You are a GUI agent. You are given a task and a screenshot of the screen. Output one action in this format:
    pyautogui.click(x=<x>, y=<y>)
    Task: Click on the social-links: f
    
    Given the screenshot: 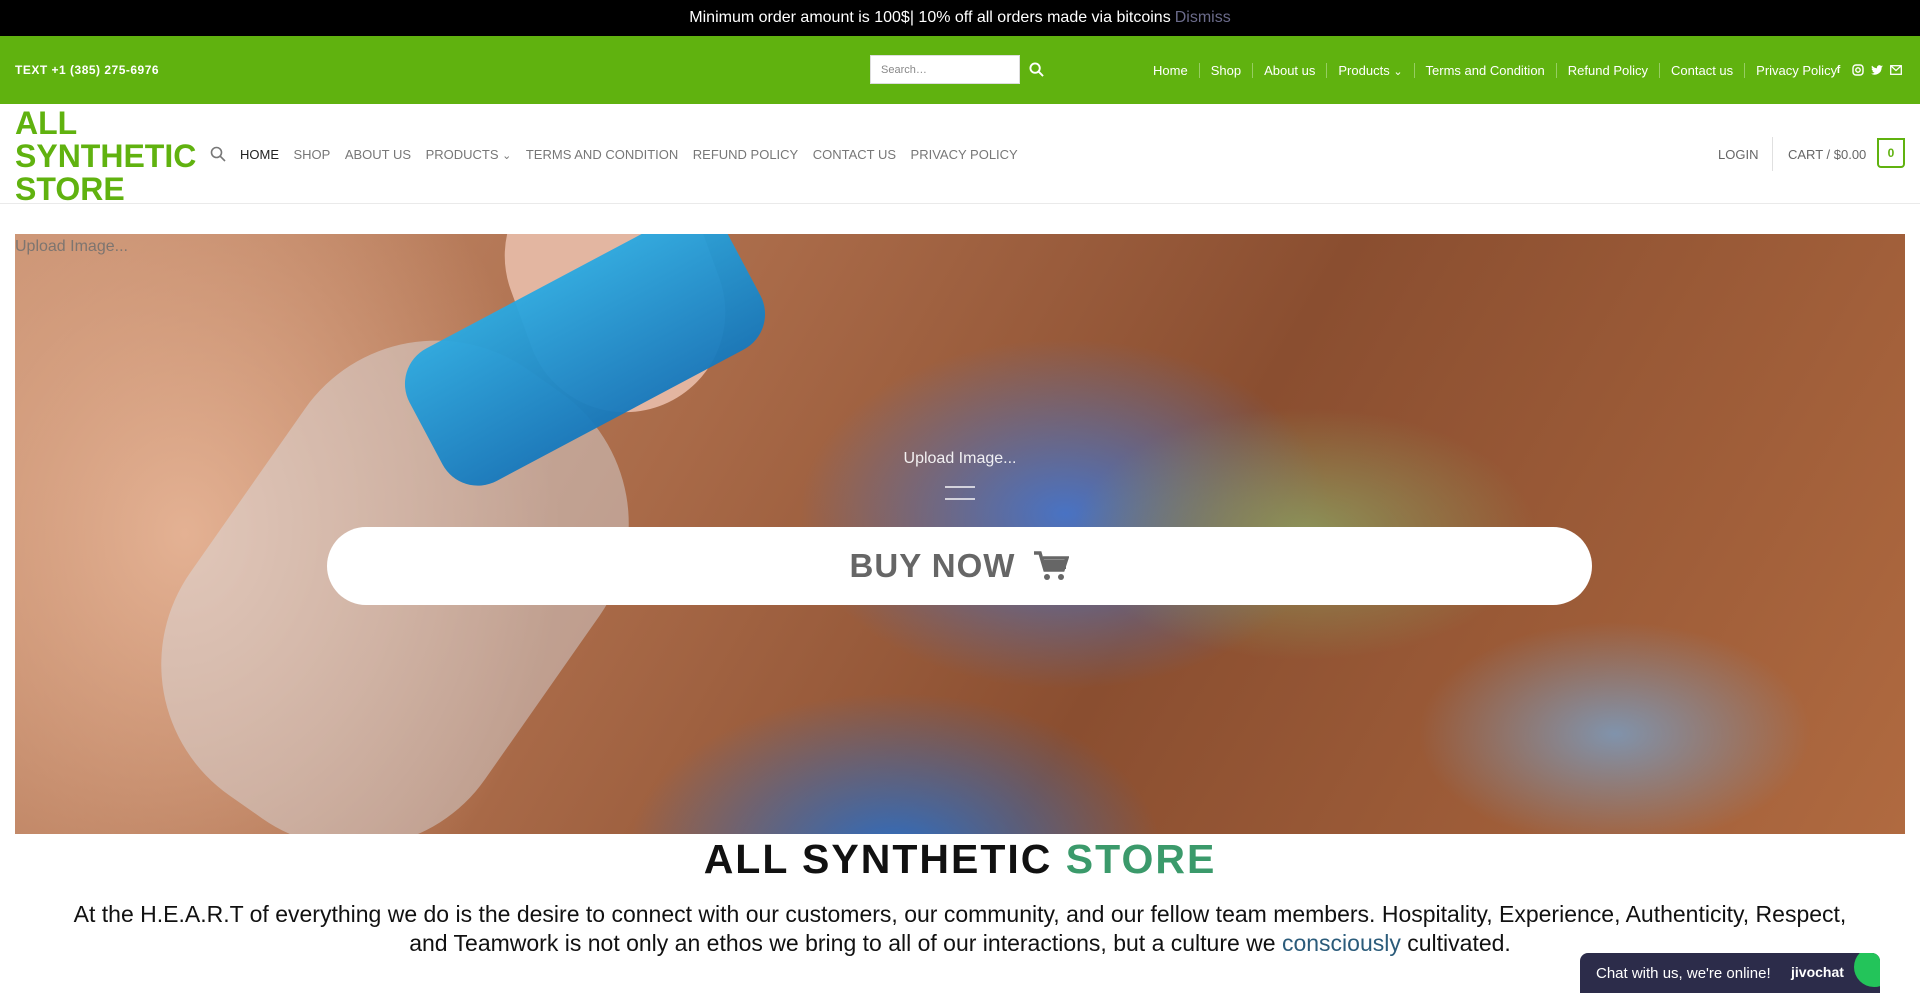 What is the action you would take?
    pyautogui.click(x=1867, y=70)
    